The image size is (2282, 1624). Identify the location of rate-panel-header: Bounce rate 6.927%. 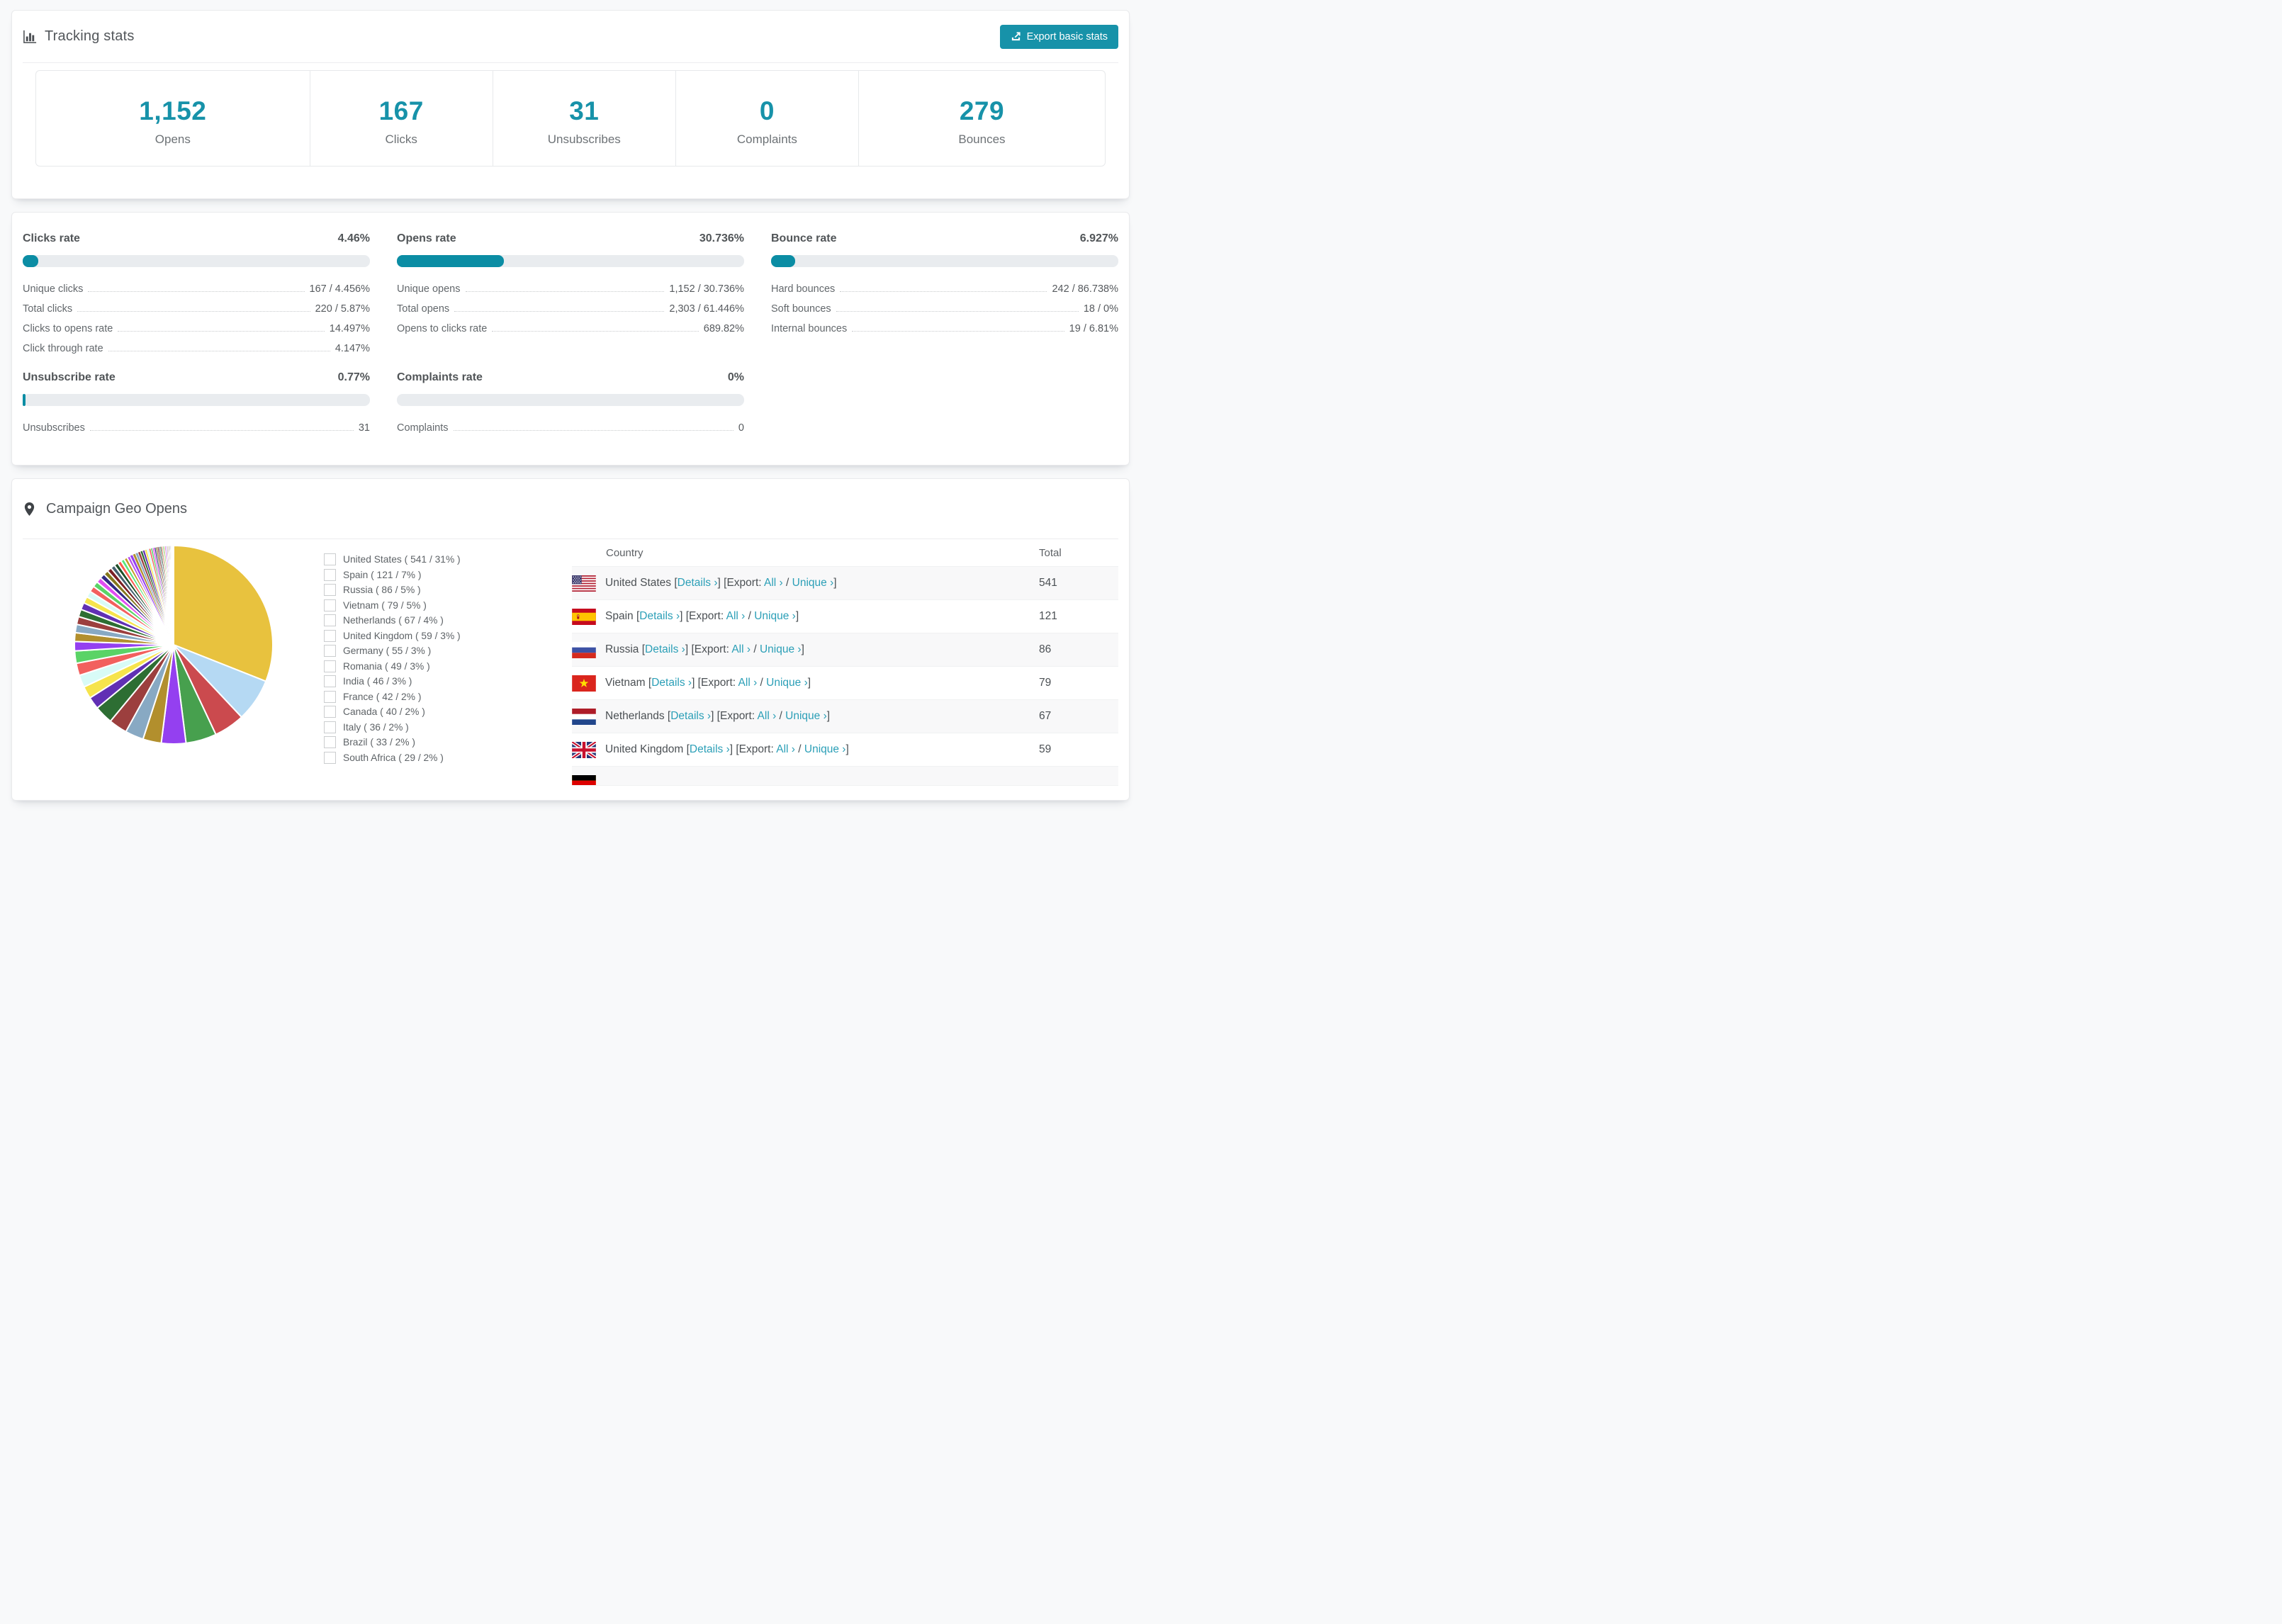
(945, 239).